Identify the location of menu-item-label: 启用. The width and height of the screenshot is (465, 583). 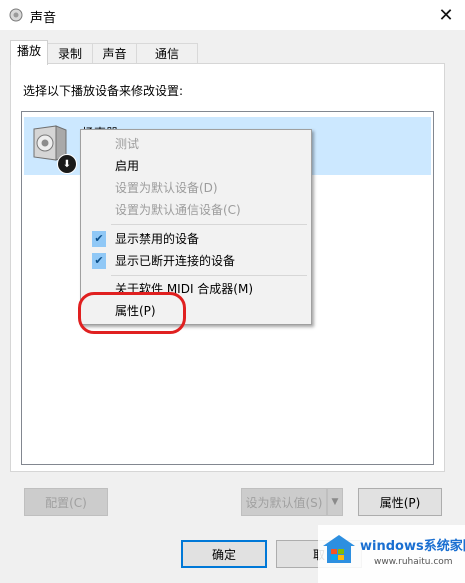
(127, 166).